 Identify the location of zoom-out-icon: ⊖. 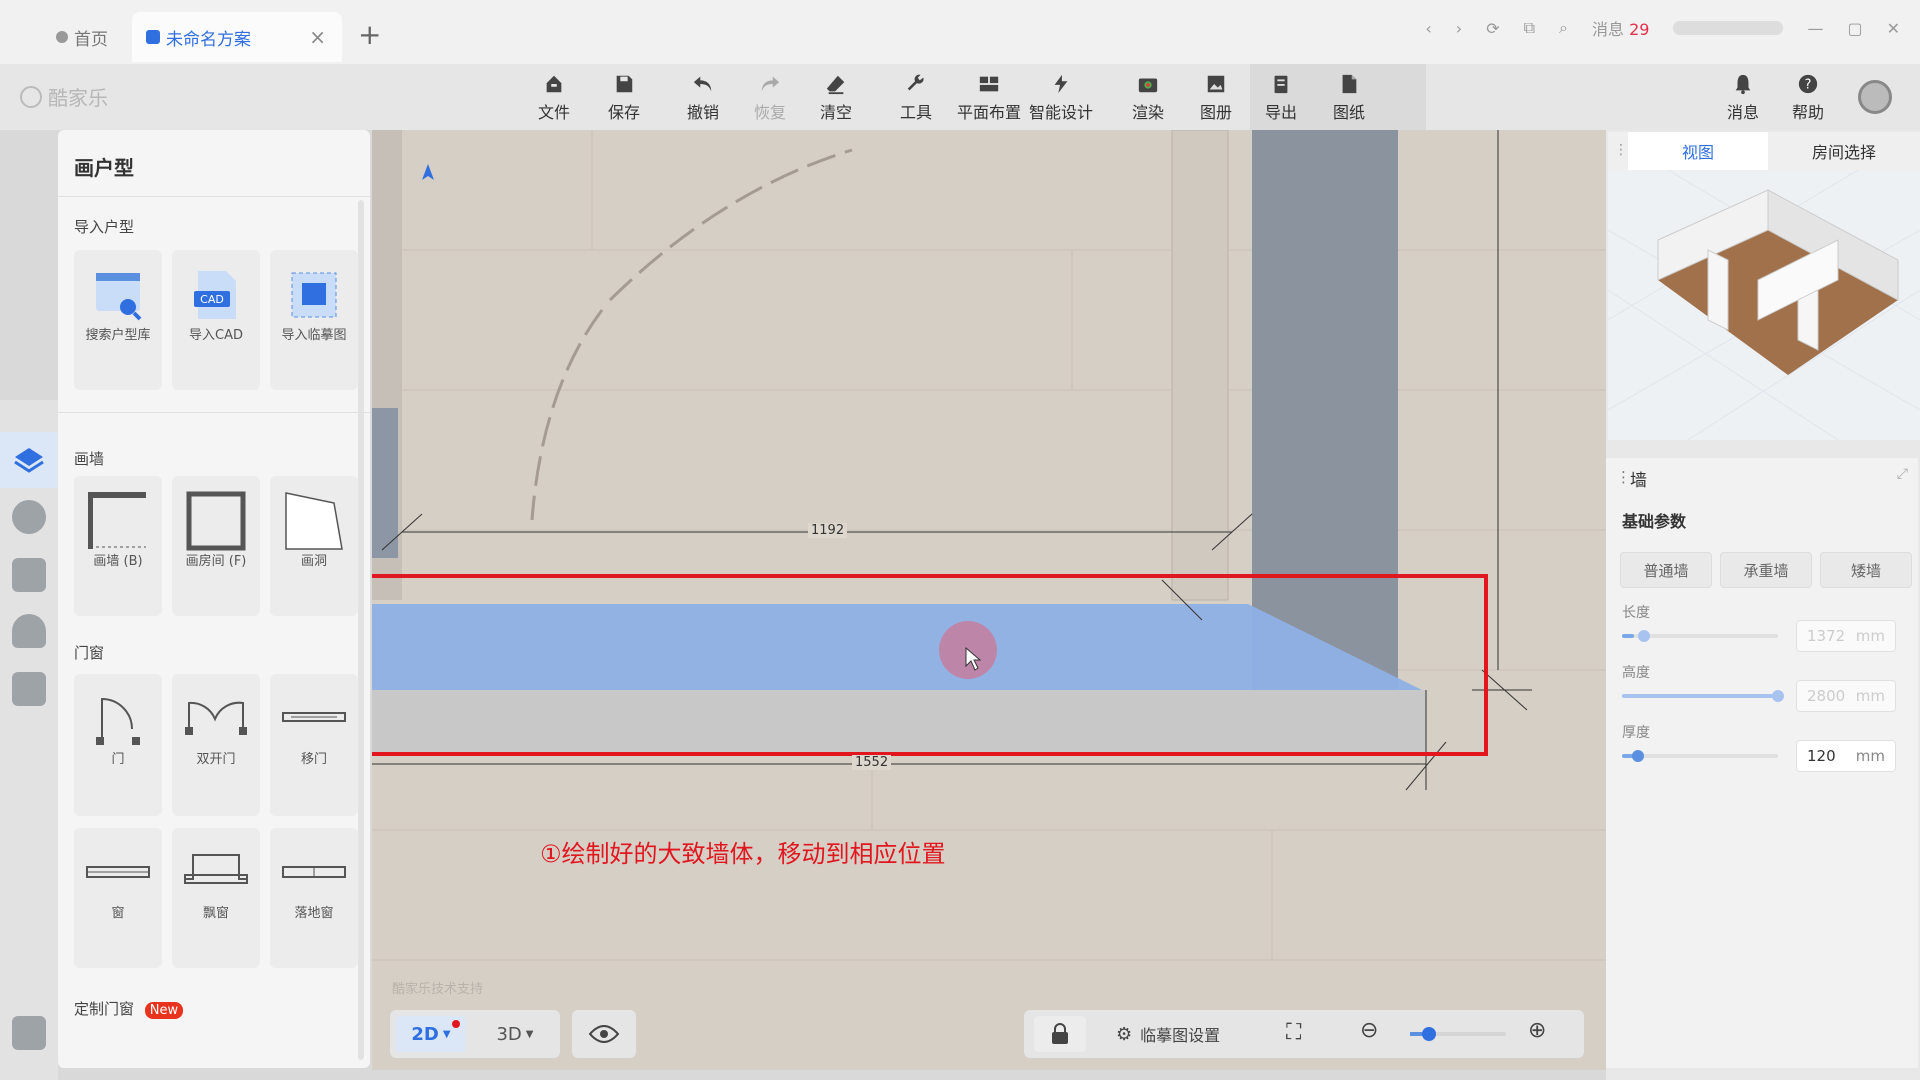
(1369, 1030).